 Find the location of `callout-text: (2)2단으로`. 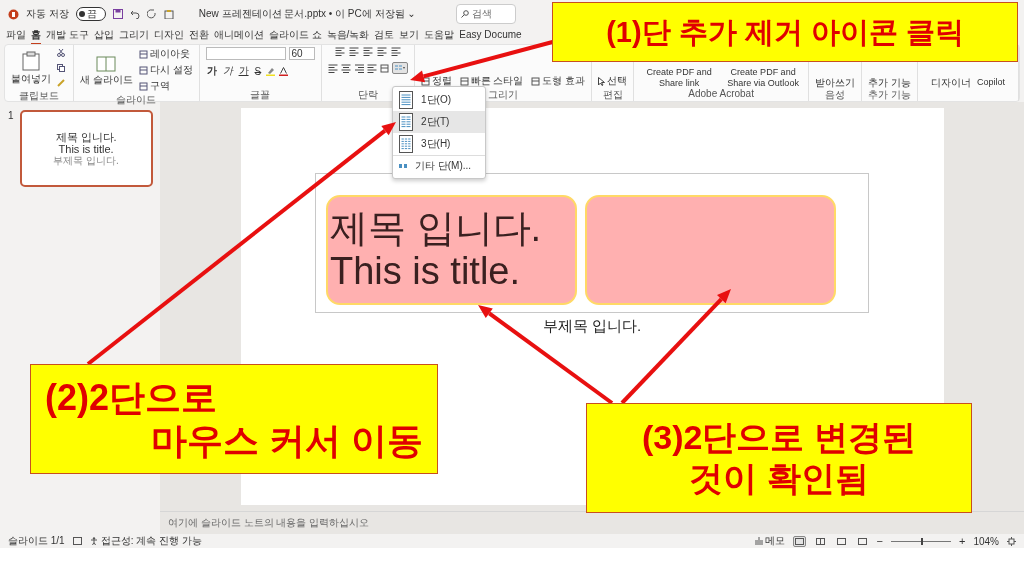

callout-text: (2)2단으로 is located at coordinates (132, 397).